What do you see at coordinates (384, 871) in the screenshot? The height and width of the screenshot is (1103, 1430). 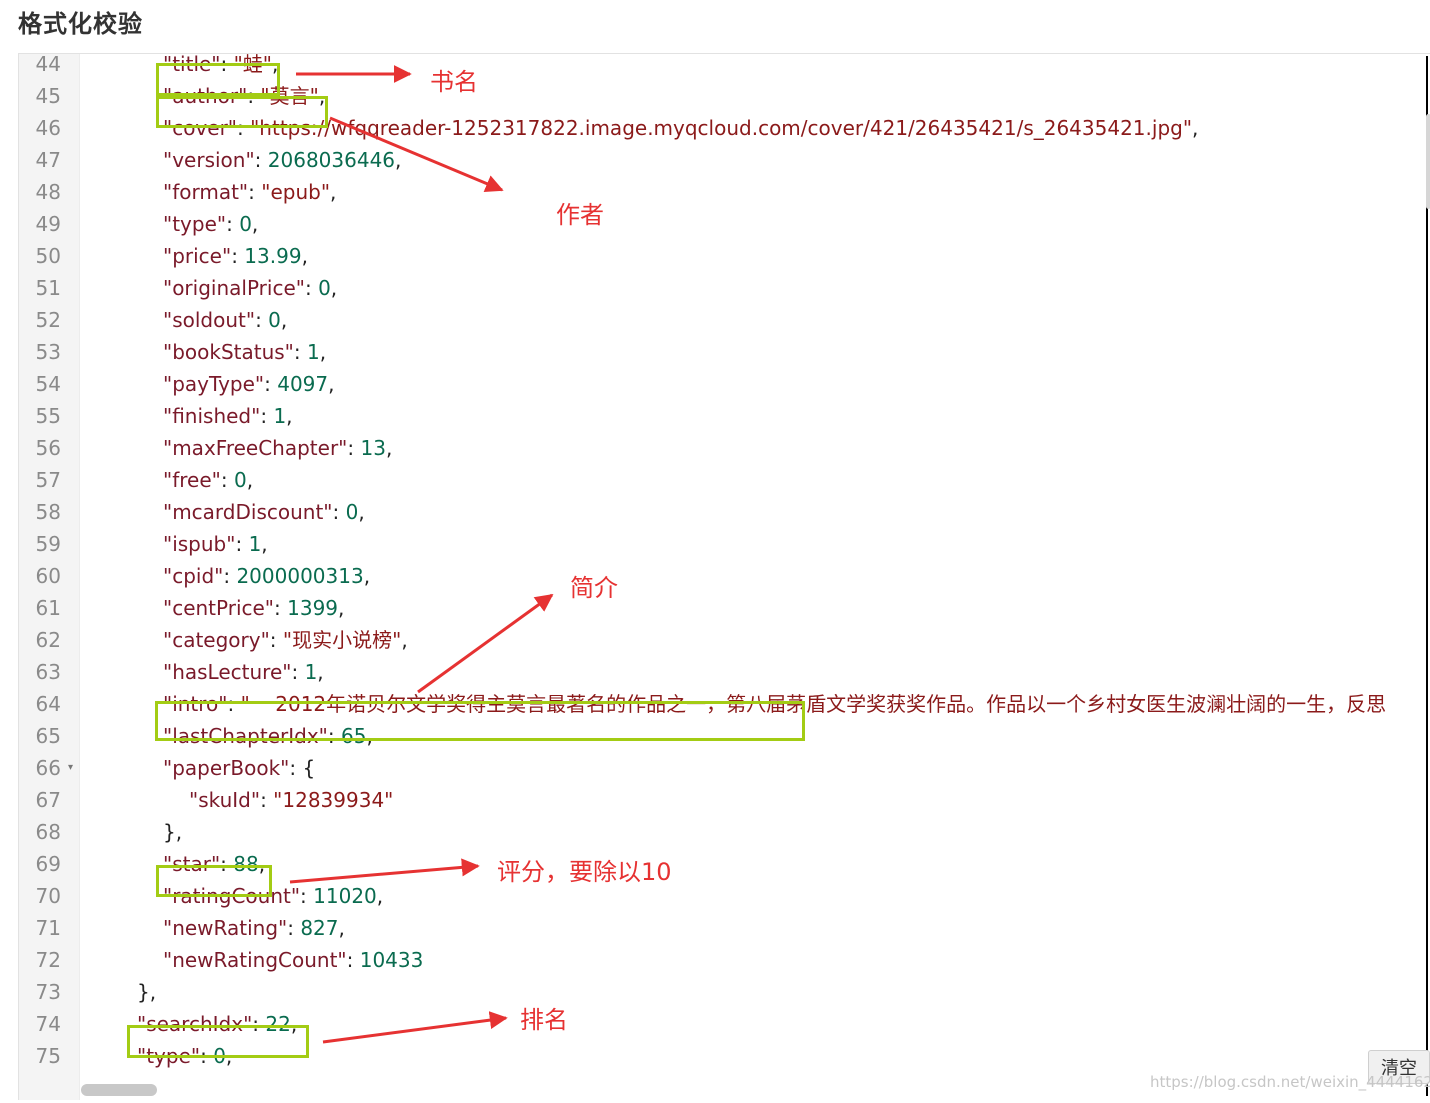 I see `arrow-star` at bounding box center [384, 871].